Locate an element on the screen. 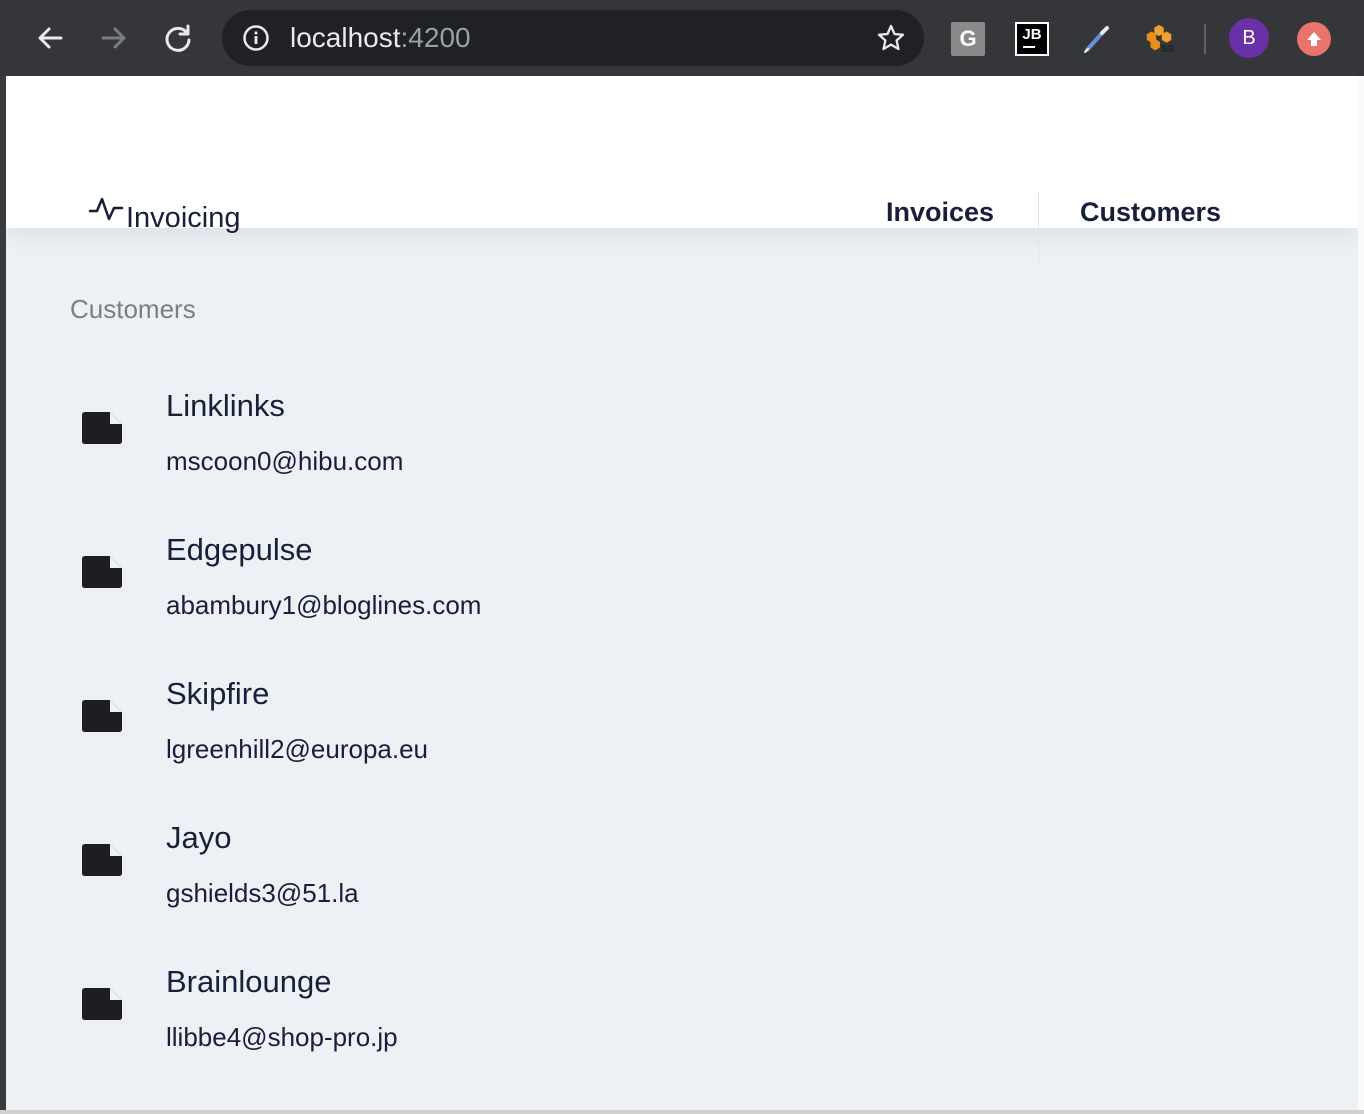 This screenshot has height=1114, width=1364. customer-email: gshields3@51.la is located at coordinates (262, 893).